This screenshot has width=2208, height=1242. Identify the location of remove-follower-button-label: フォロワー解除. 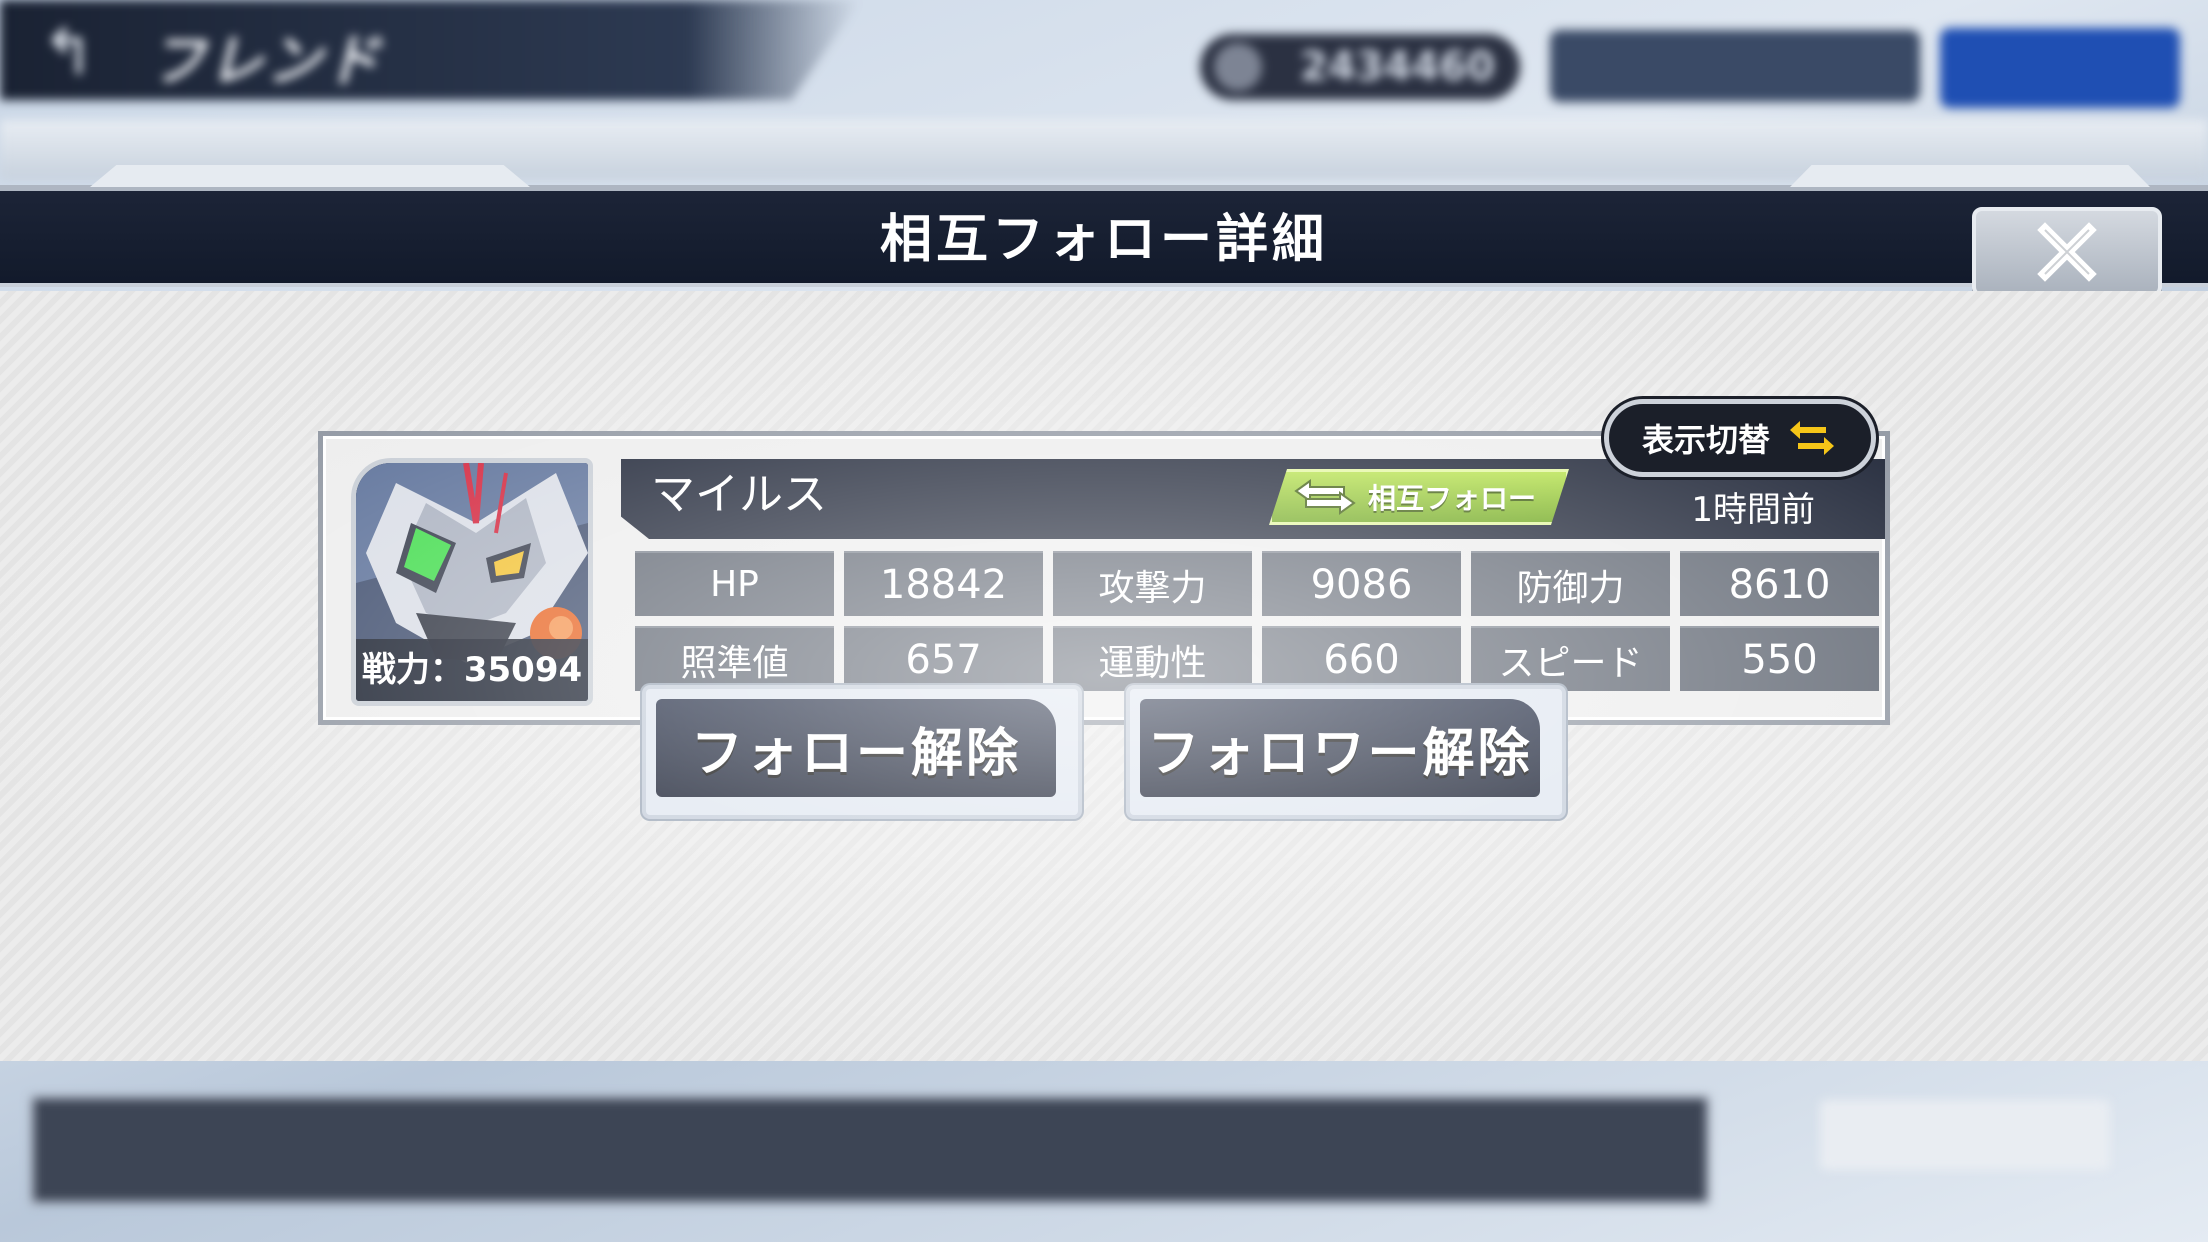
(1340, 748).